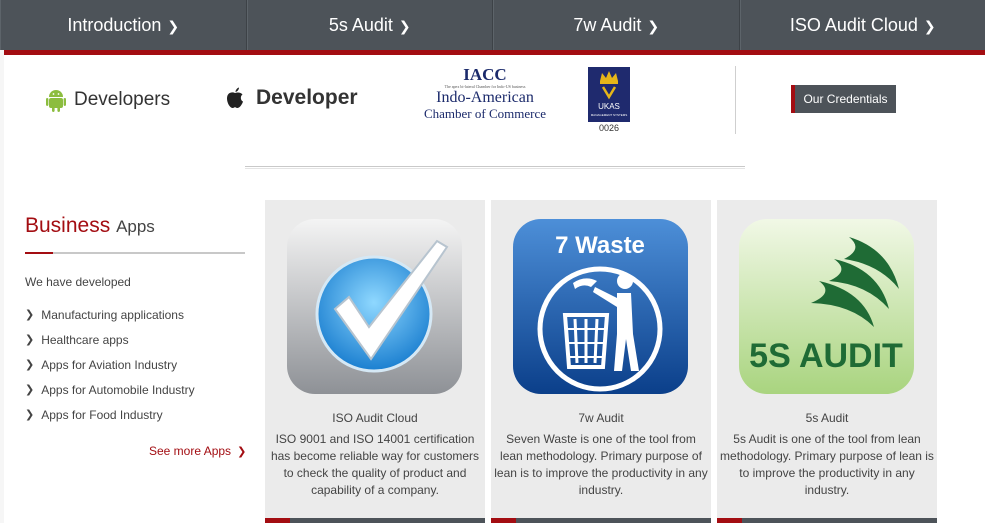  What do you see at coordinates (190, 451) in the screenshot?
I see `see-more-label: See more Apps` at bounding box center [190, 451].